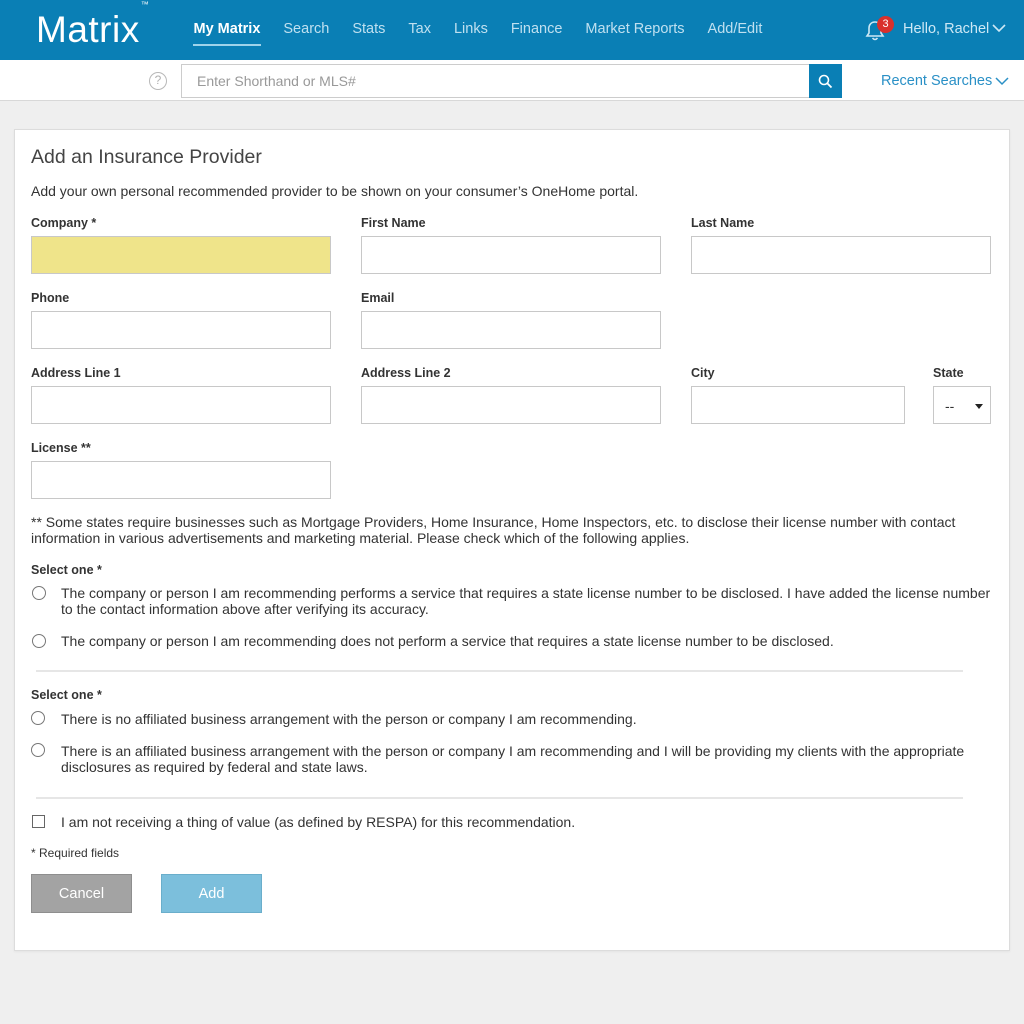 This screenshot has height=1024, width=1024. I want to click on search-icon, so click(825, 81).